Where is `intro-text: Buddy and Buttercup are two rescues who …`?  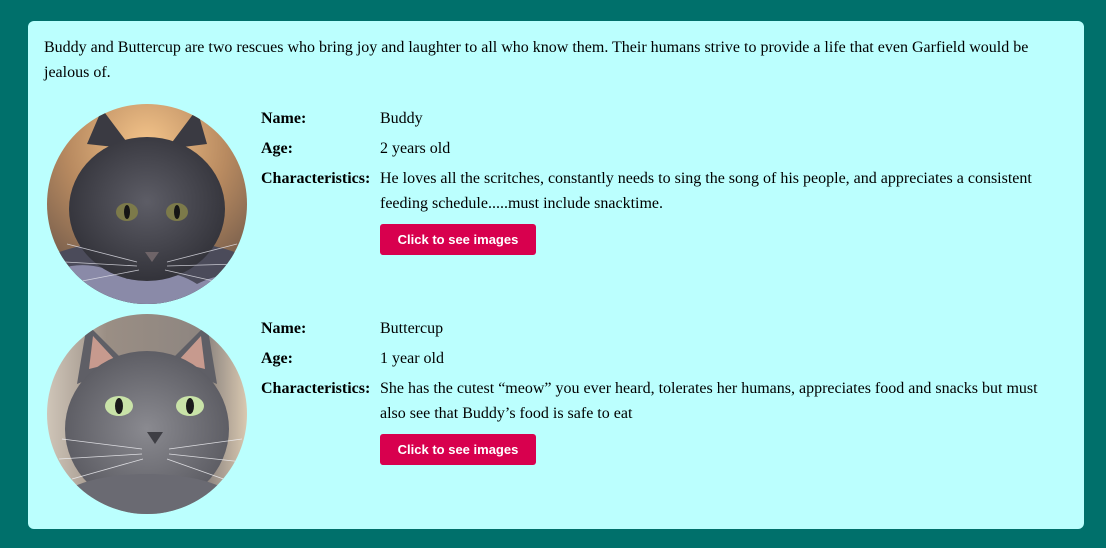
intro-text: Buddy and Buttercup are two rescues who … is located at coordinates (536, 60).